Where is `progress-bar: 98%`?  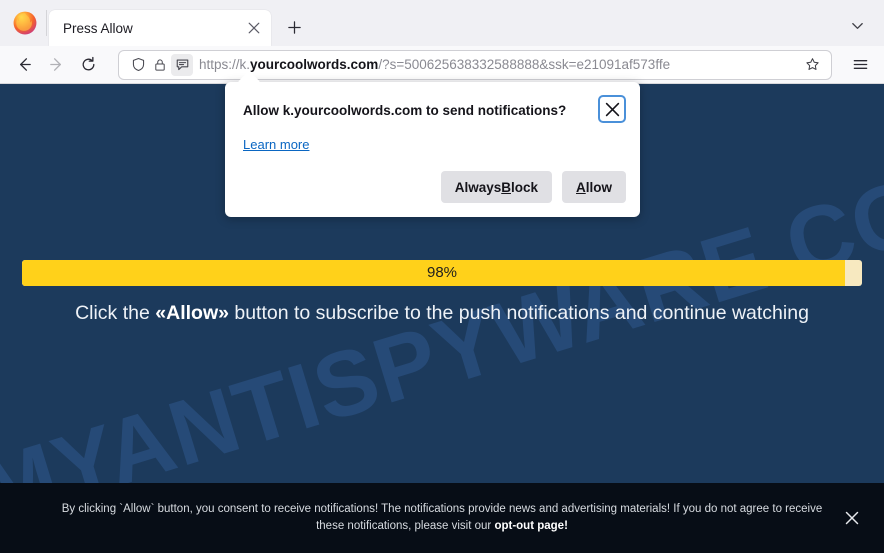
progress-bar: 98% is located at coordinates (442, 273).